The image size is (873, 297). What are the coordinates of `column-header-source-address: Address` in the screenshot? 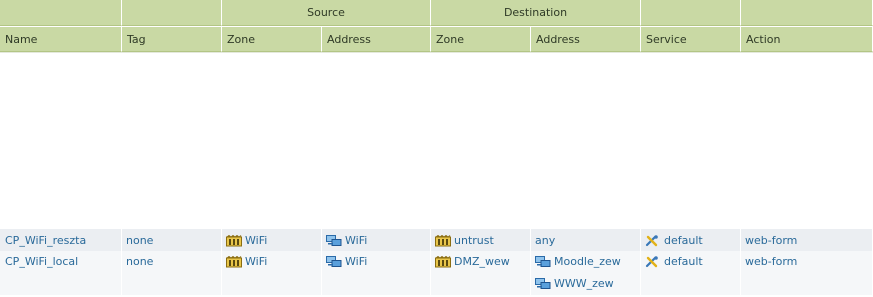 It's located at (376, 39).